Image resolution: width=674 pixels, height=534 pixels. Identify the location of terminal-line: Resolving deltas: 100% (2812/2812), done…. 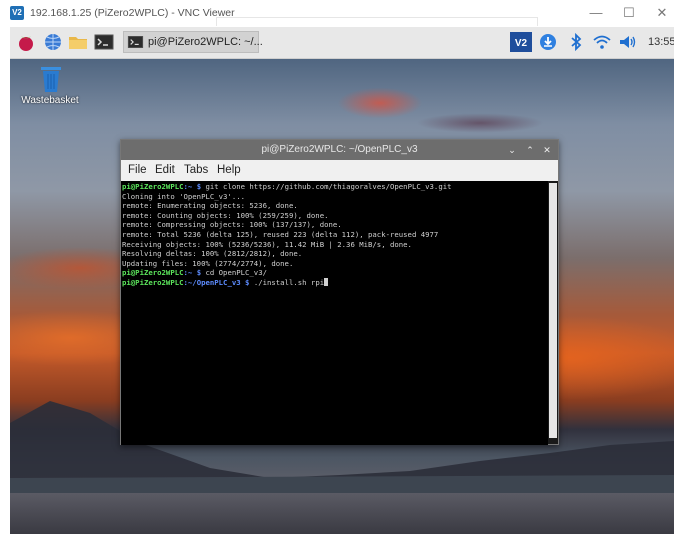
(334, 254).